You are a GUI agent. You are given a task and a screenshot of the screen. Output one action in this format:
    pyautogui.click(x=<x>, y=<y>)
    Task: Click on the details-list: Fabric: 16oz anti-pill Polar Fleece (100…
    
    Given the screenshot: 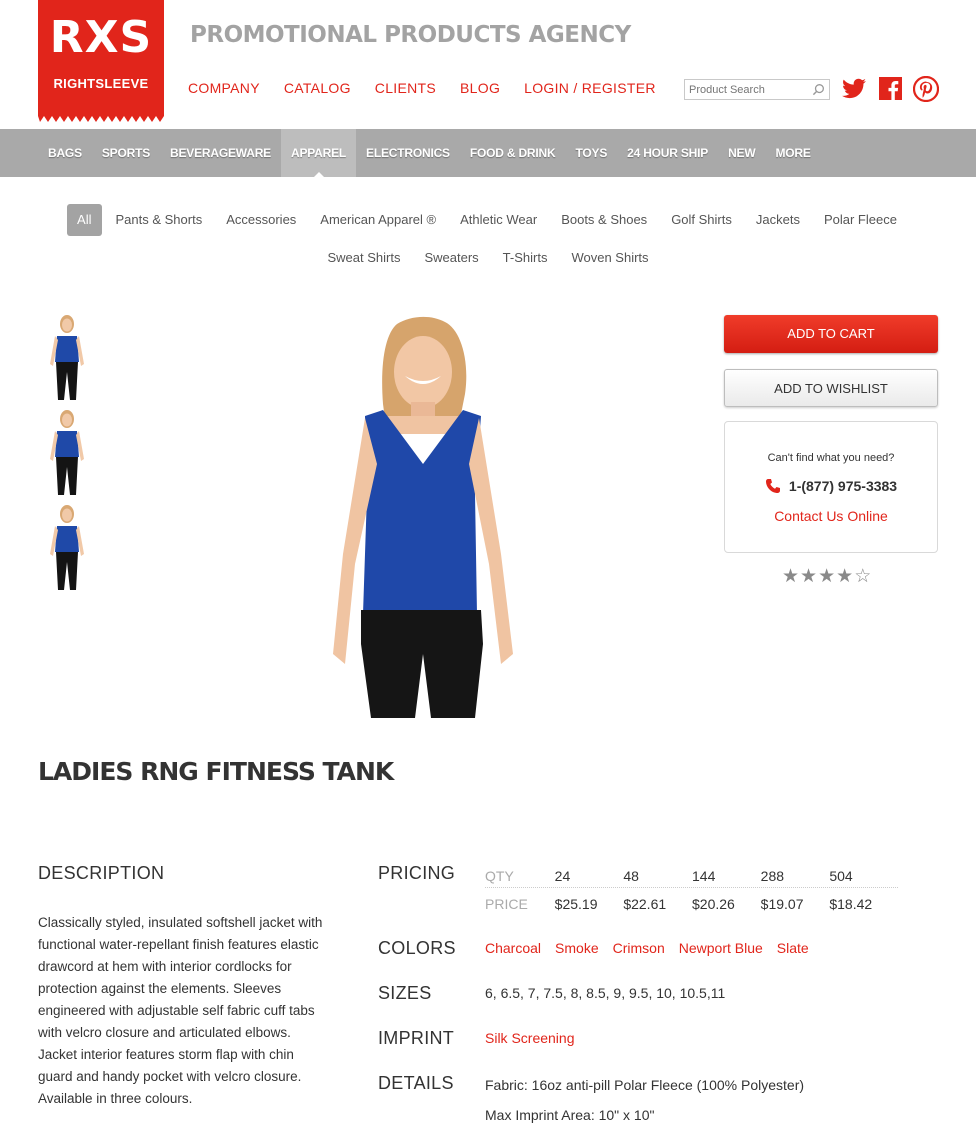 What is the action you would take?
    pyautogui.click(x=644, y=1100)
    